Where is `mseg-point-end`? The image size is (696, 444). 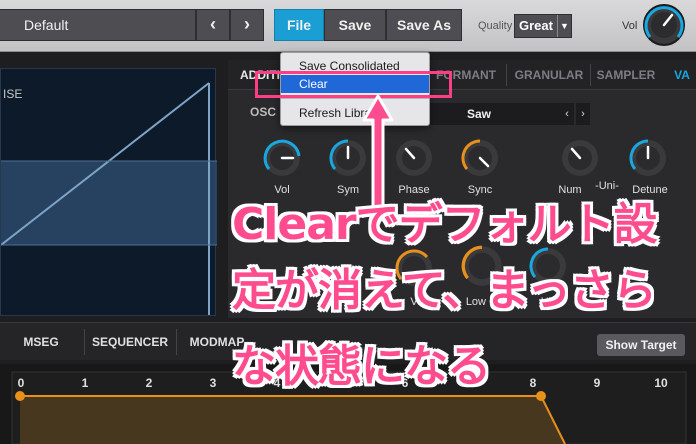
mseg-point-end is located at coordinates (541, 396).